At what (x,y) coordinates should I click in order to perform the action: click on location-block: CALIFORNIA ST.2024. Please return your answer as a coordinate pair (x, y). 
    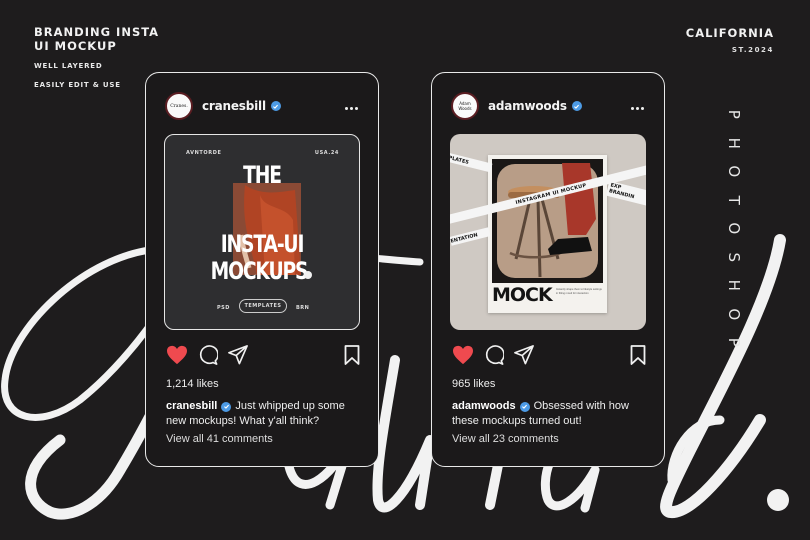
    Looking at the image, I should click on (730, 40).